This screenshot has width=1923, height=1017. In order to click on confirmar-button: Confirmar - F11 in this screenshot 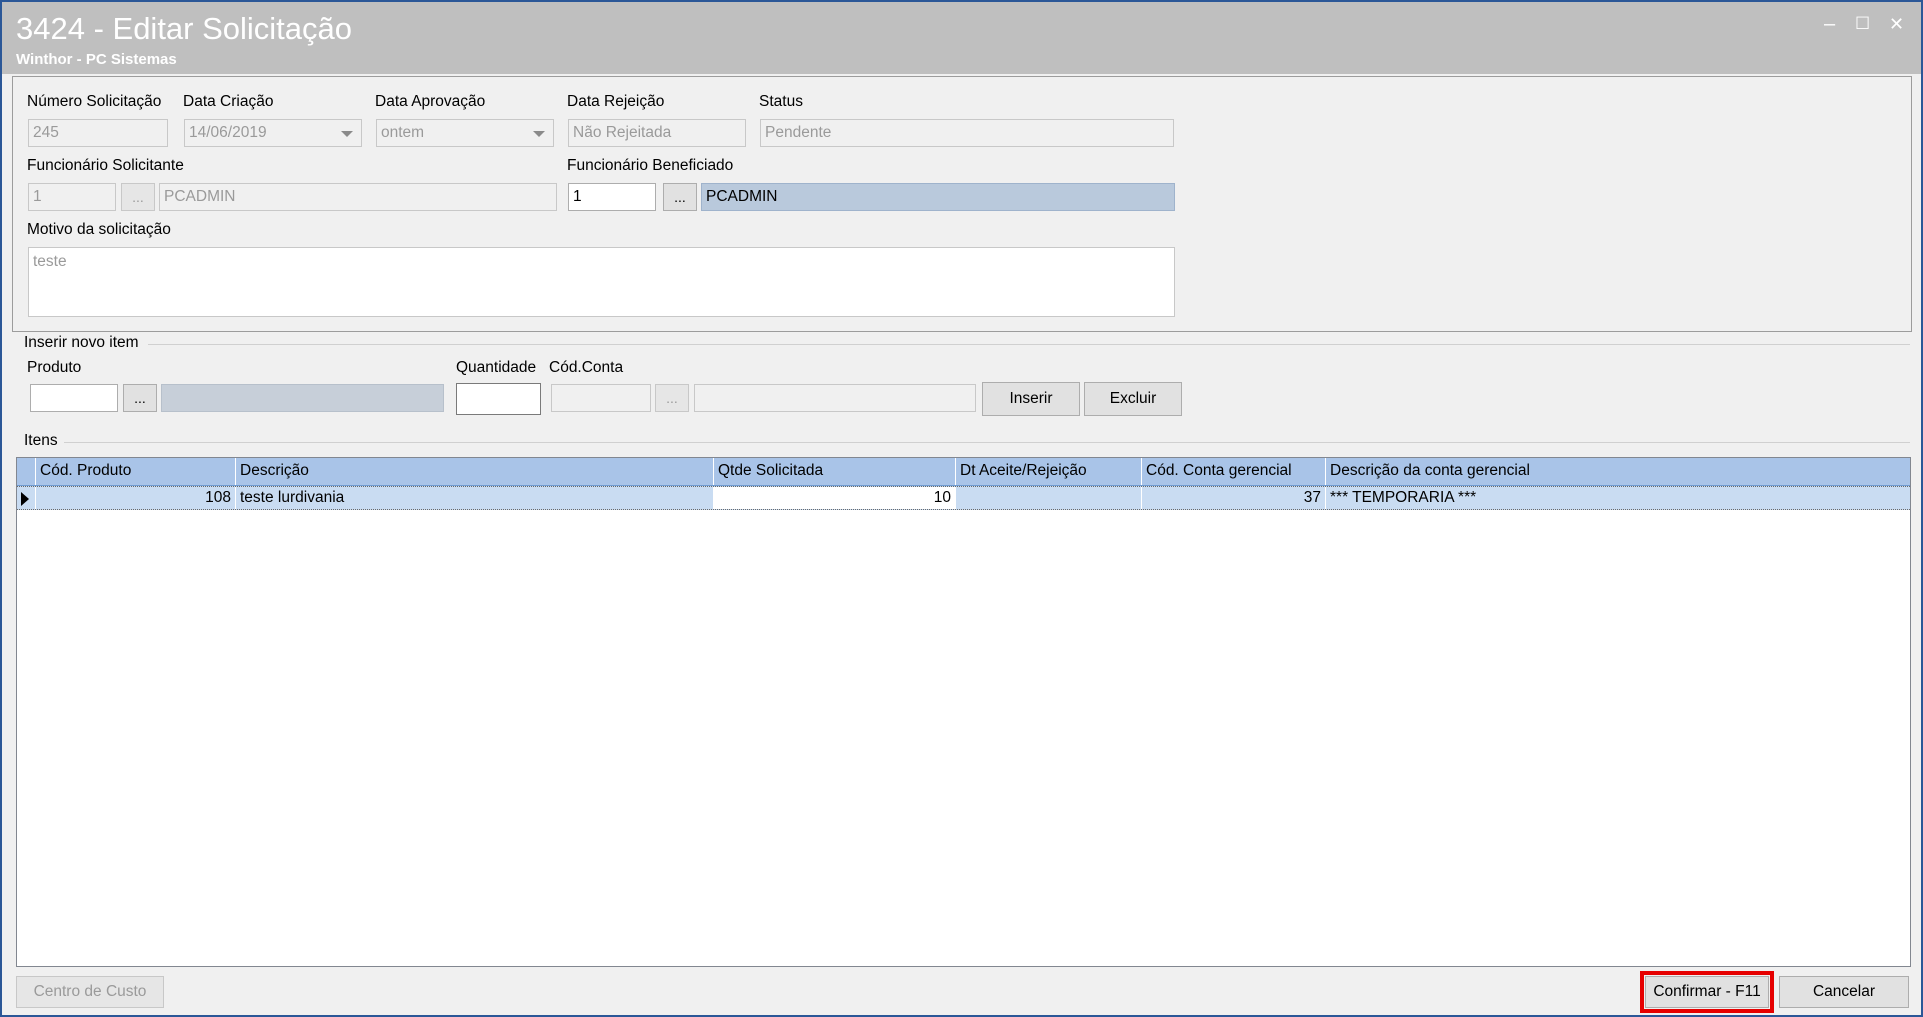, I will do `click(1707, 992)`.